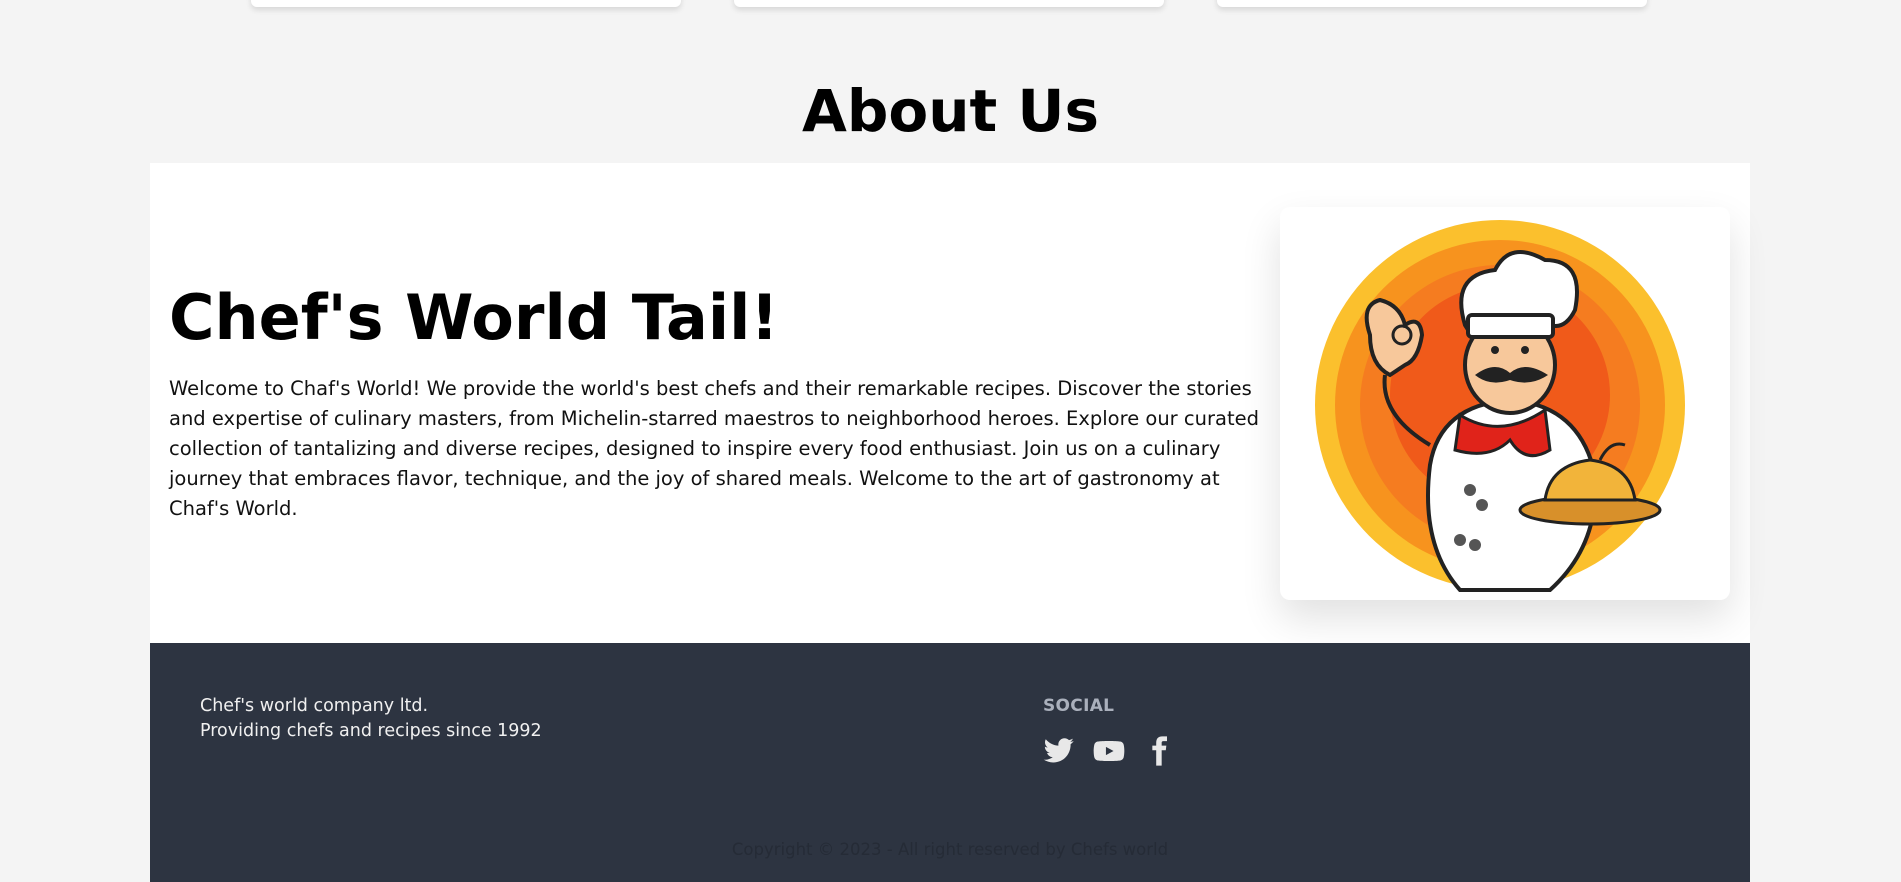  I want to click on about-us-title: About Us, so click(950, 111).